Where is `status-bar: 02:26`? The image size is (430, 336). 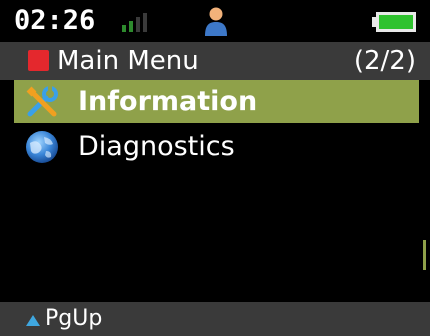 status-bar: 02:26 is located at coordinates (215, 21).